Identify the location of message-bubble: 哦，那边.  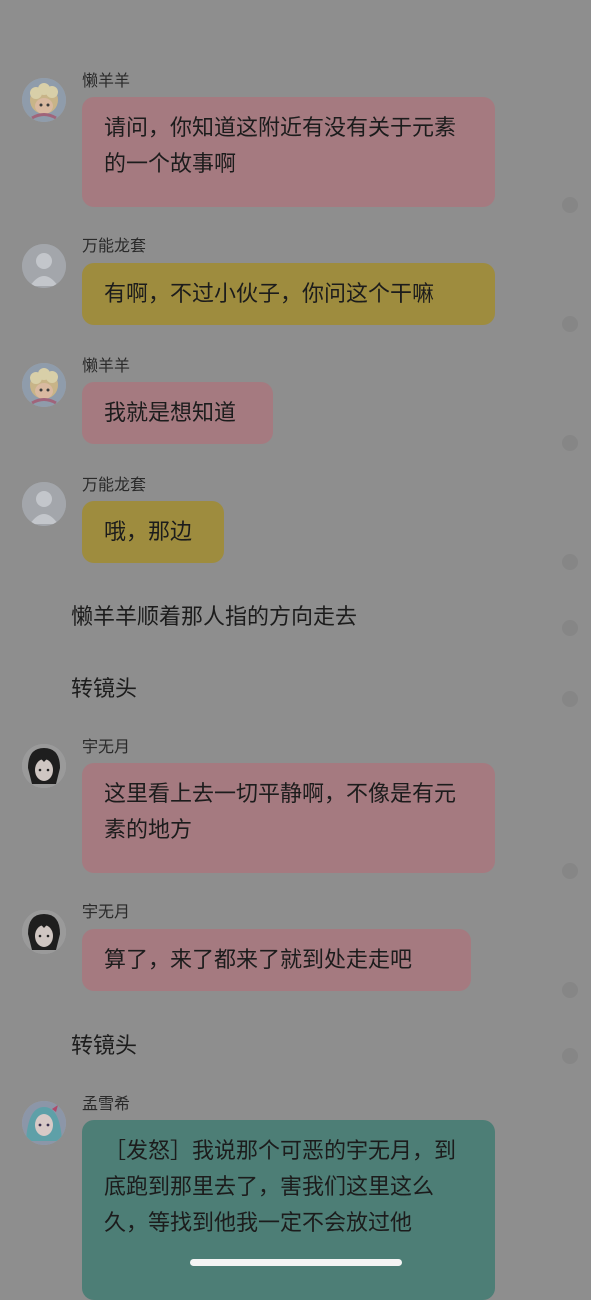
(153, 532).